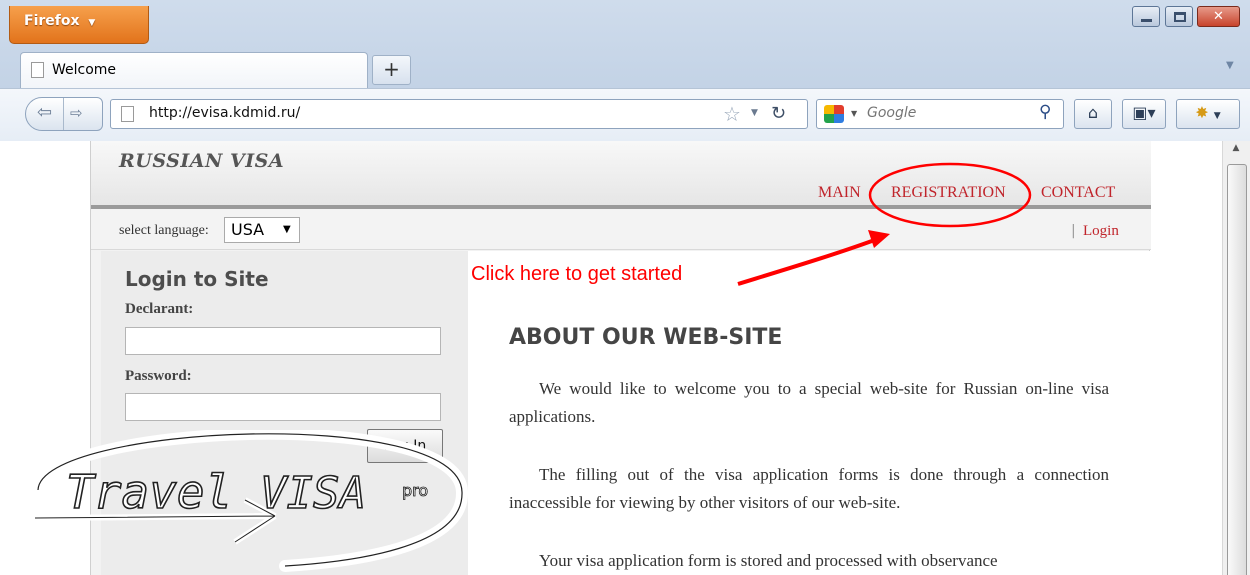 The image size is (1250, 575). I want to click on minimize-button, so click(1146, 16).